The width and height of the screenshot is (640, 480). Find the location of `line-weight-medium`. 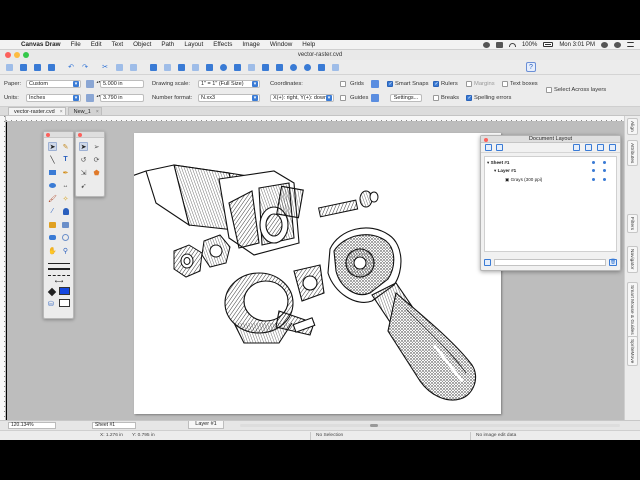

line-weight-medium is located at coordinates (59, 269).